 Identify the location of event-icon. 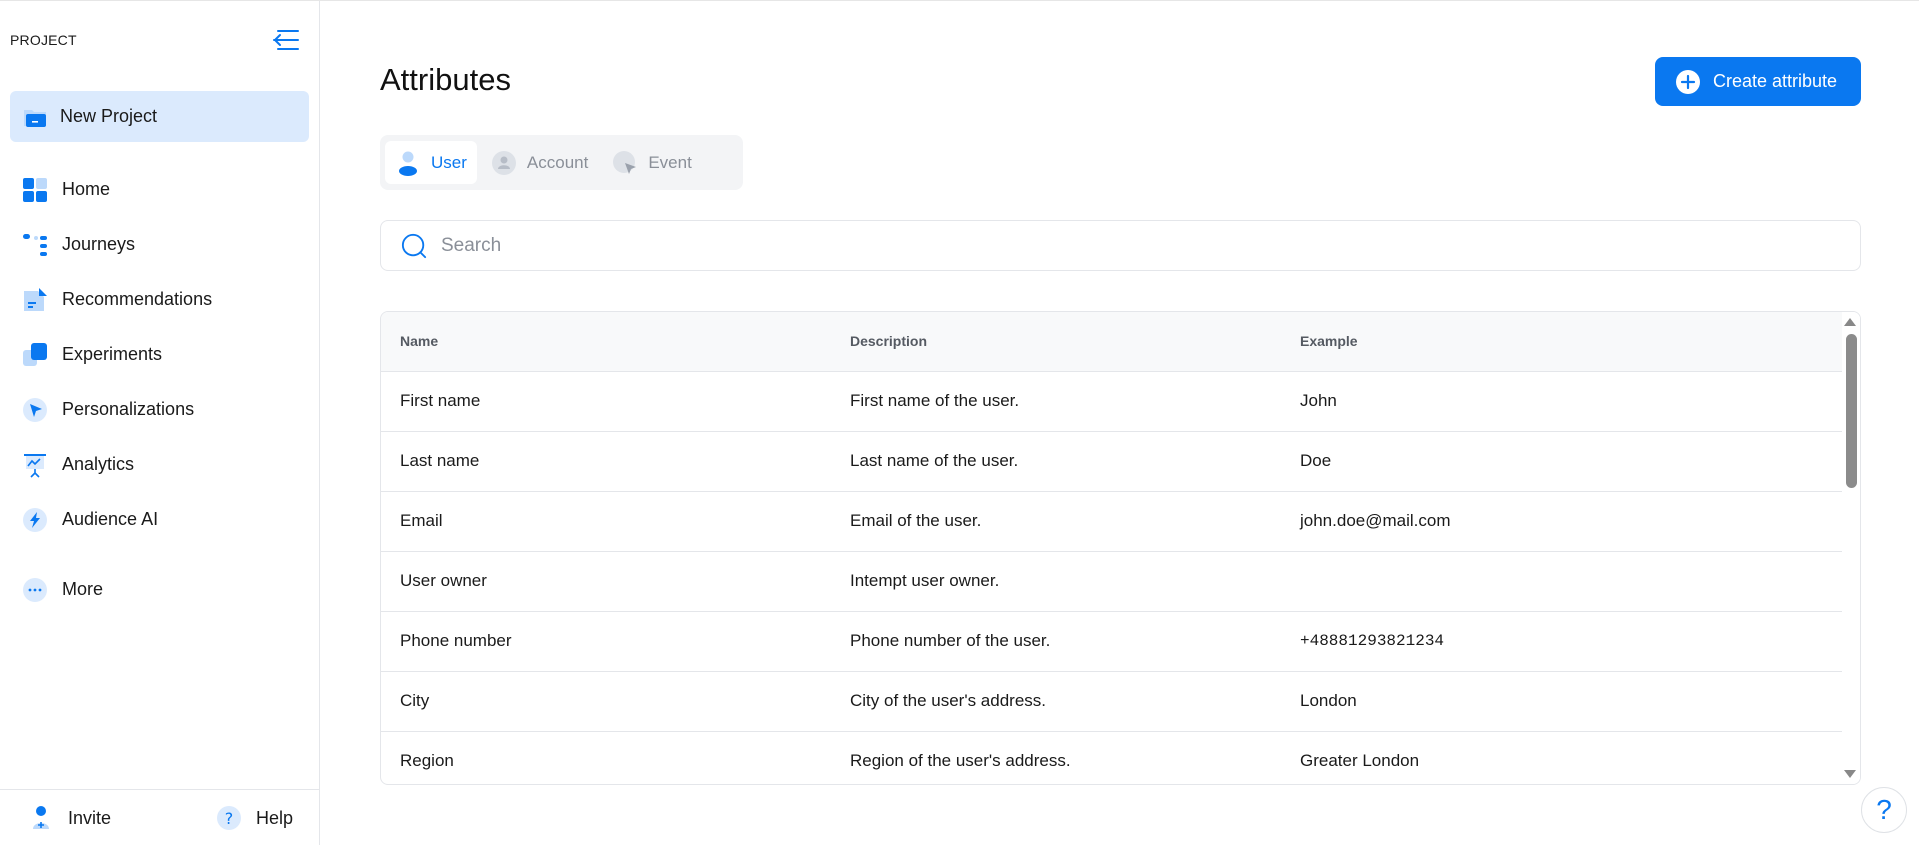
(625, 163).